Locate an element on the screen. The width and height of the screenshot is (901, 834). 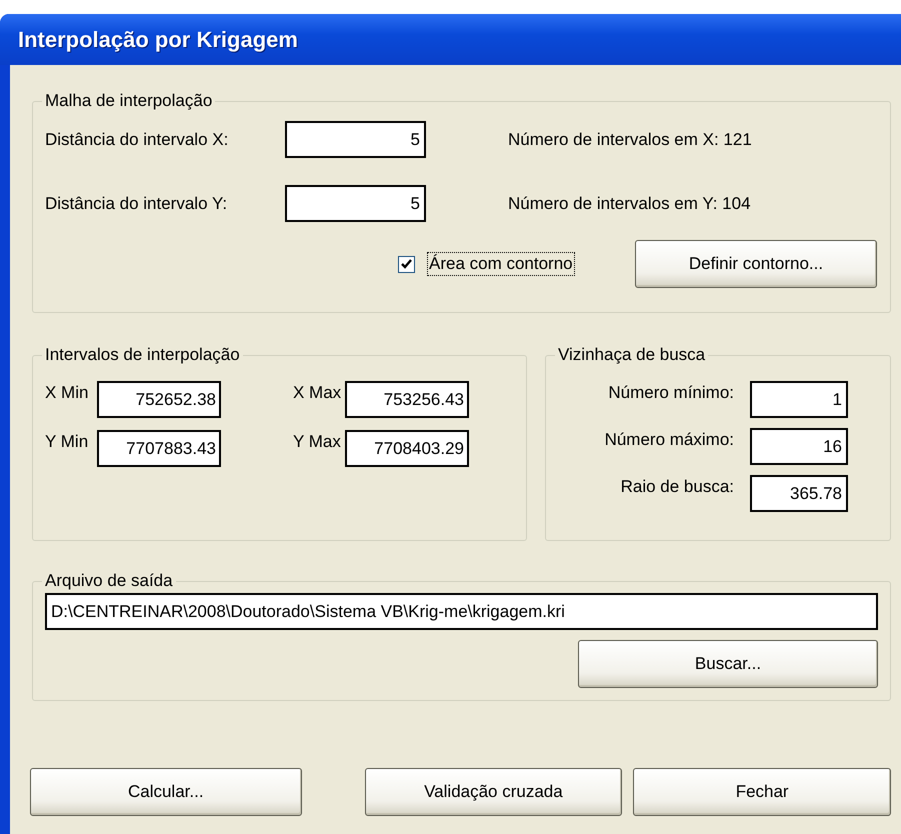
dialog-button: Validação cruzada is located at coordinates (493, 792).